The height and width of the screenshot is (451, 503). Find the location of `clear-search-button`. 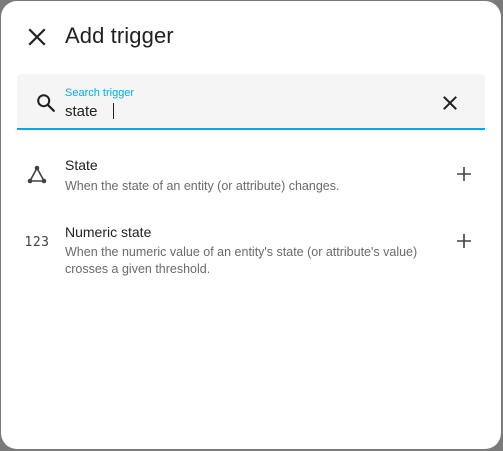

clear-search-button is located at coordinates (450, 103).